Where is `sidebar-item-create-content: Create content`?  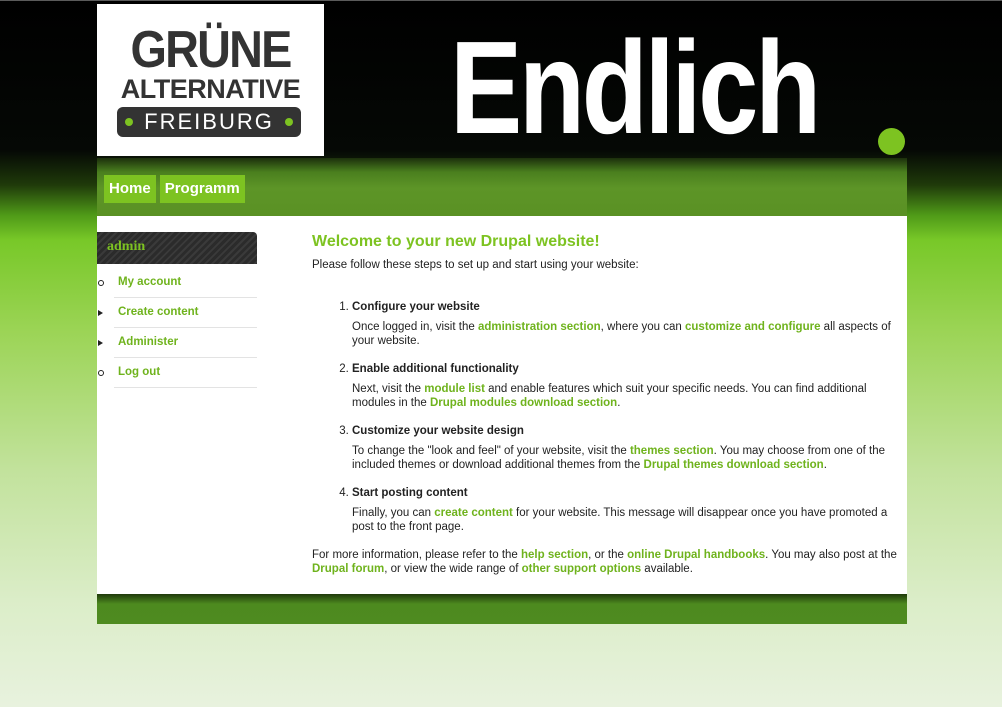 sidebar-item-create-content: Create content is located at coordinates (177, 313).